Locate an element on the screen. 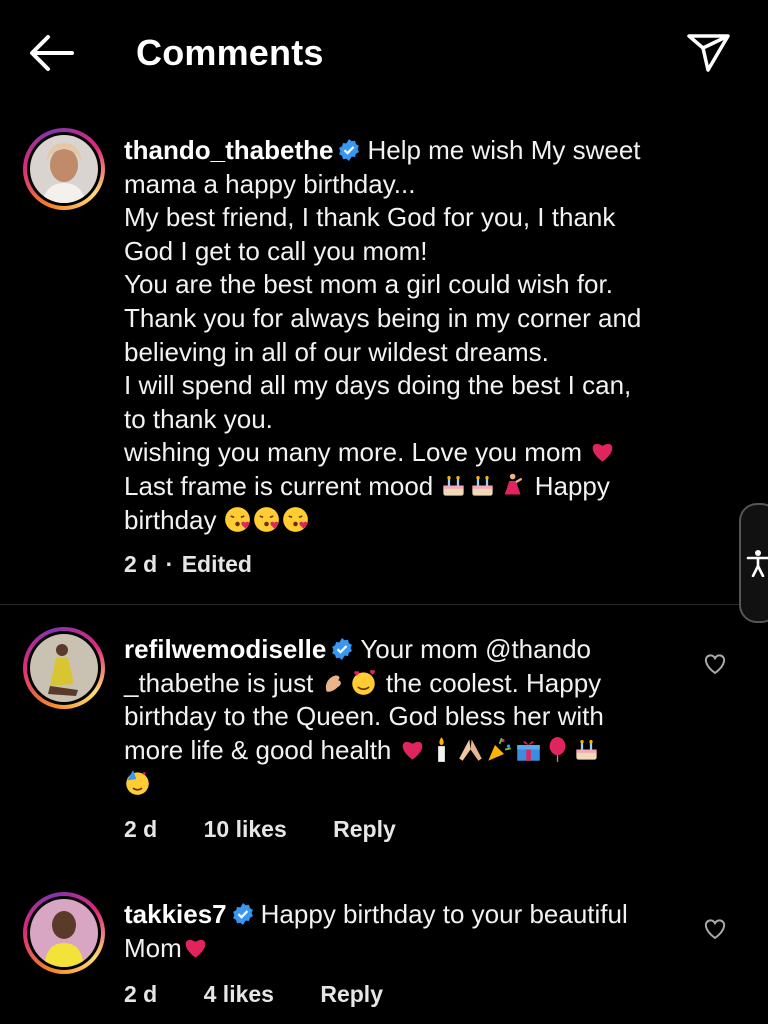 This screenshot has width=768, height=1024. pinching-hand-emoji-icon is located at coordinates (333, 683).